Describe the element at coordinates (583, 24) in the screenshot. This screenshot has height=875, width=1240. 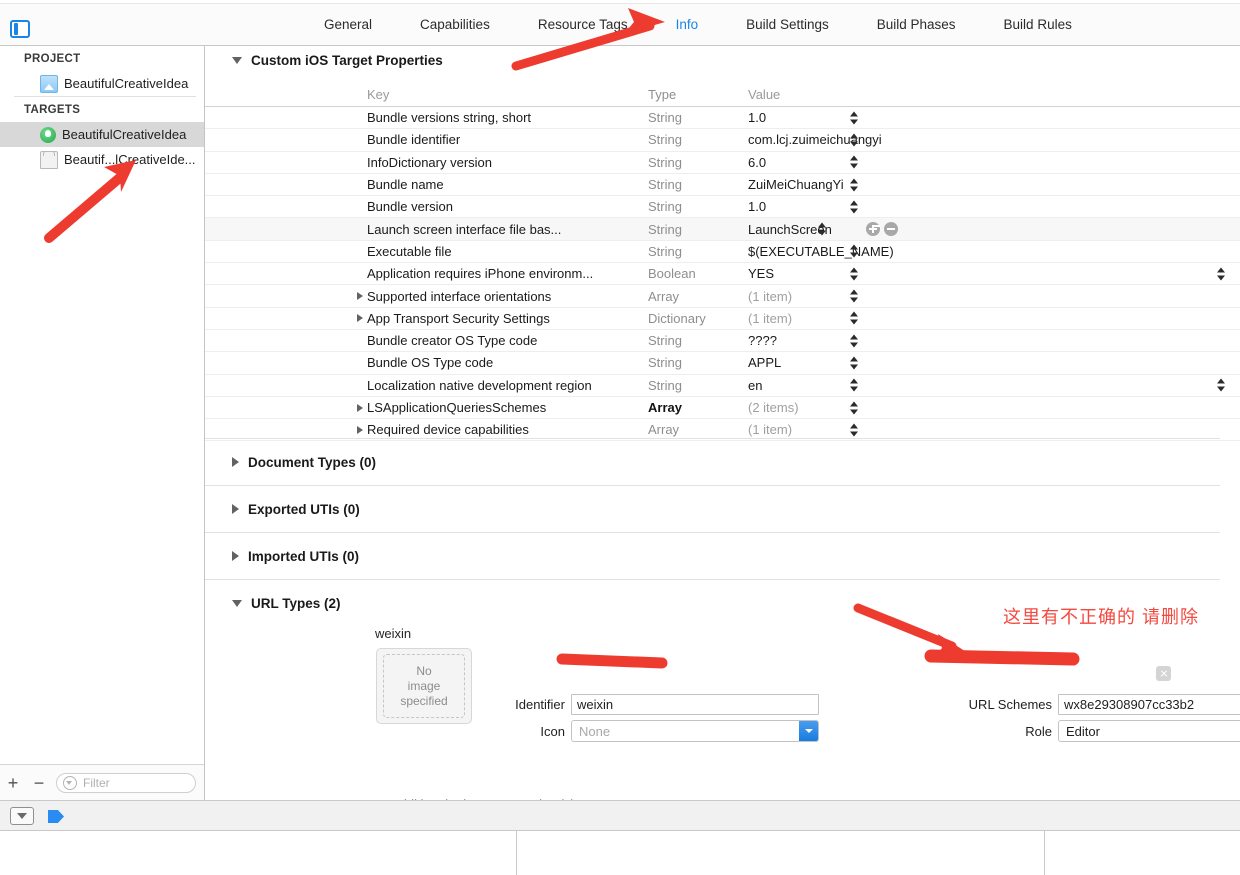
I see `tab-resource-tags: Resource Tags` at that location.